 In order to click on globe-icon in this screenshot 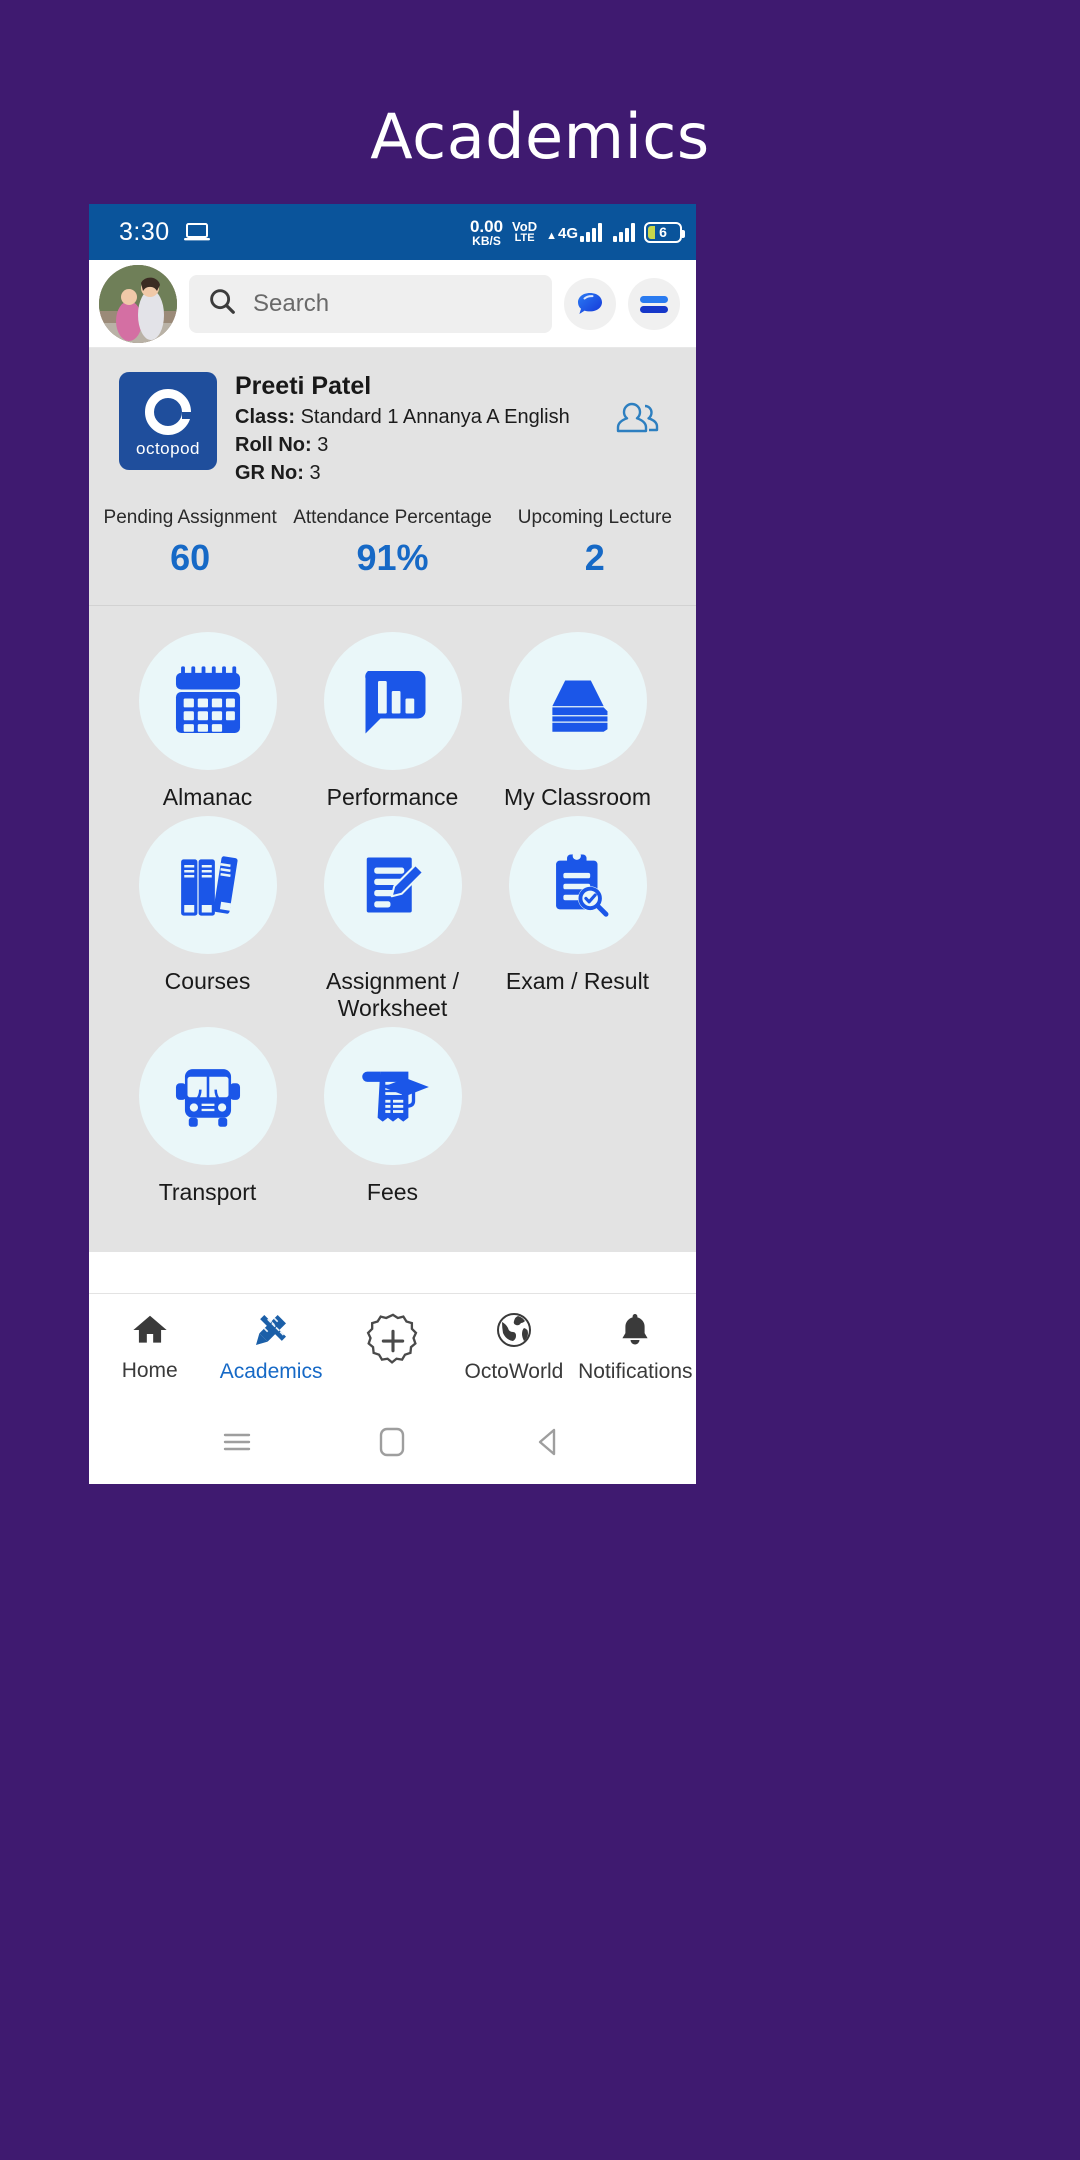, I will do `click(514, 1332)`.